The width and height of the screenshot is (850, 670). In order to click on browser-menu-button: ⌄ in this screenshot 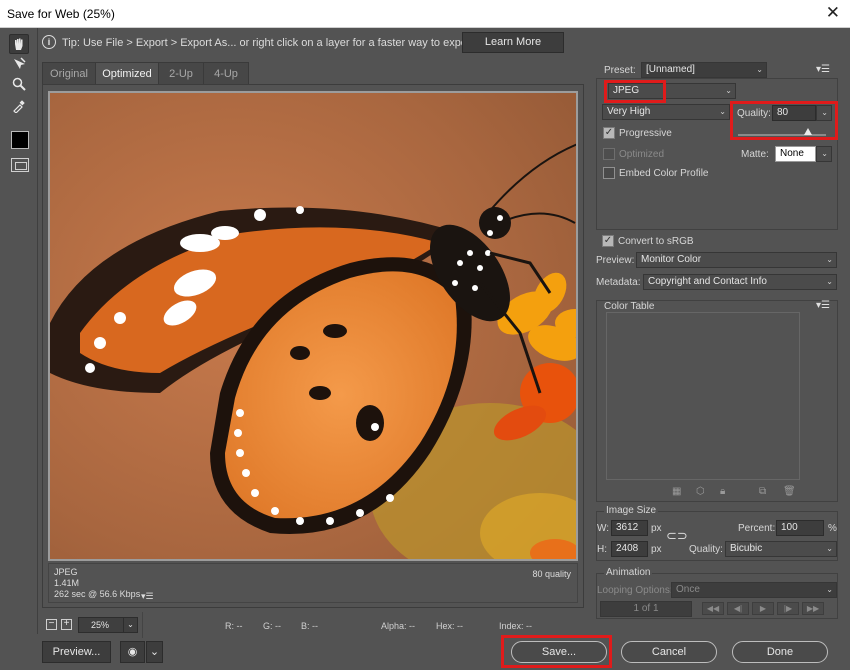, I will do `click(154, 652)`.